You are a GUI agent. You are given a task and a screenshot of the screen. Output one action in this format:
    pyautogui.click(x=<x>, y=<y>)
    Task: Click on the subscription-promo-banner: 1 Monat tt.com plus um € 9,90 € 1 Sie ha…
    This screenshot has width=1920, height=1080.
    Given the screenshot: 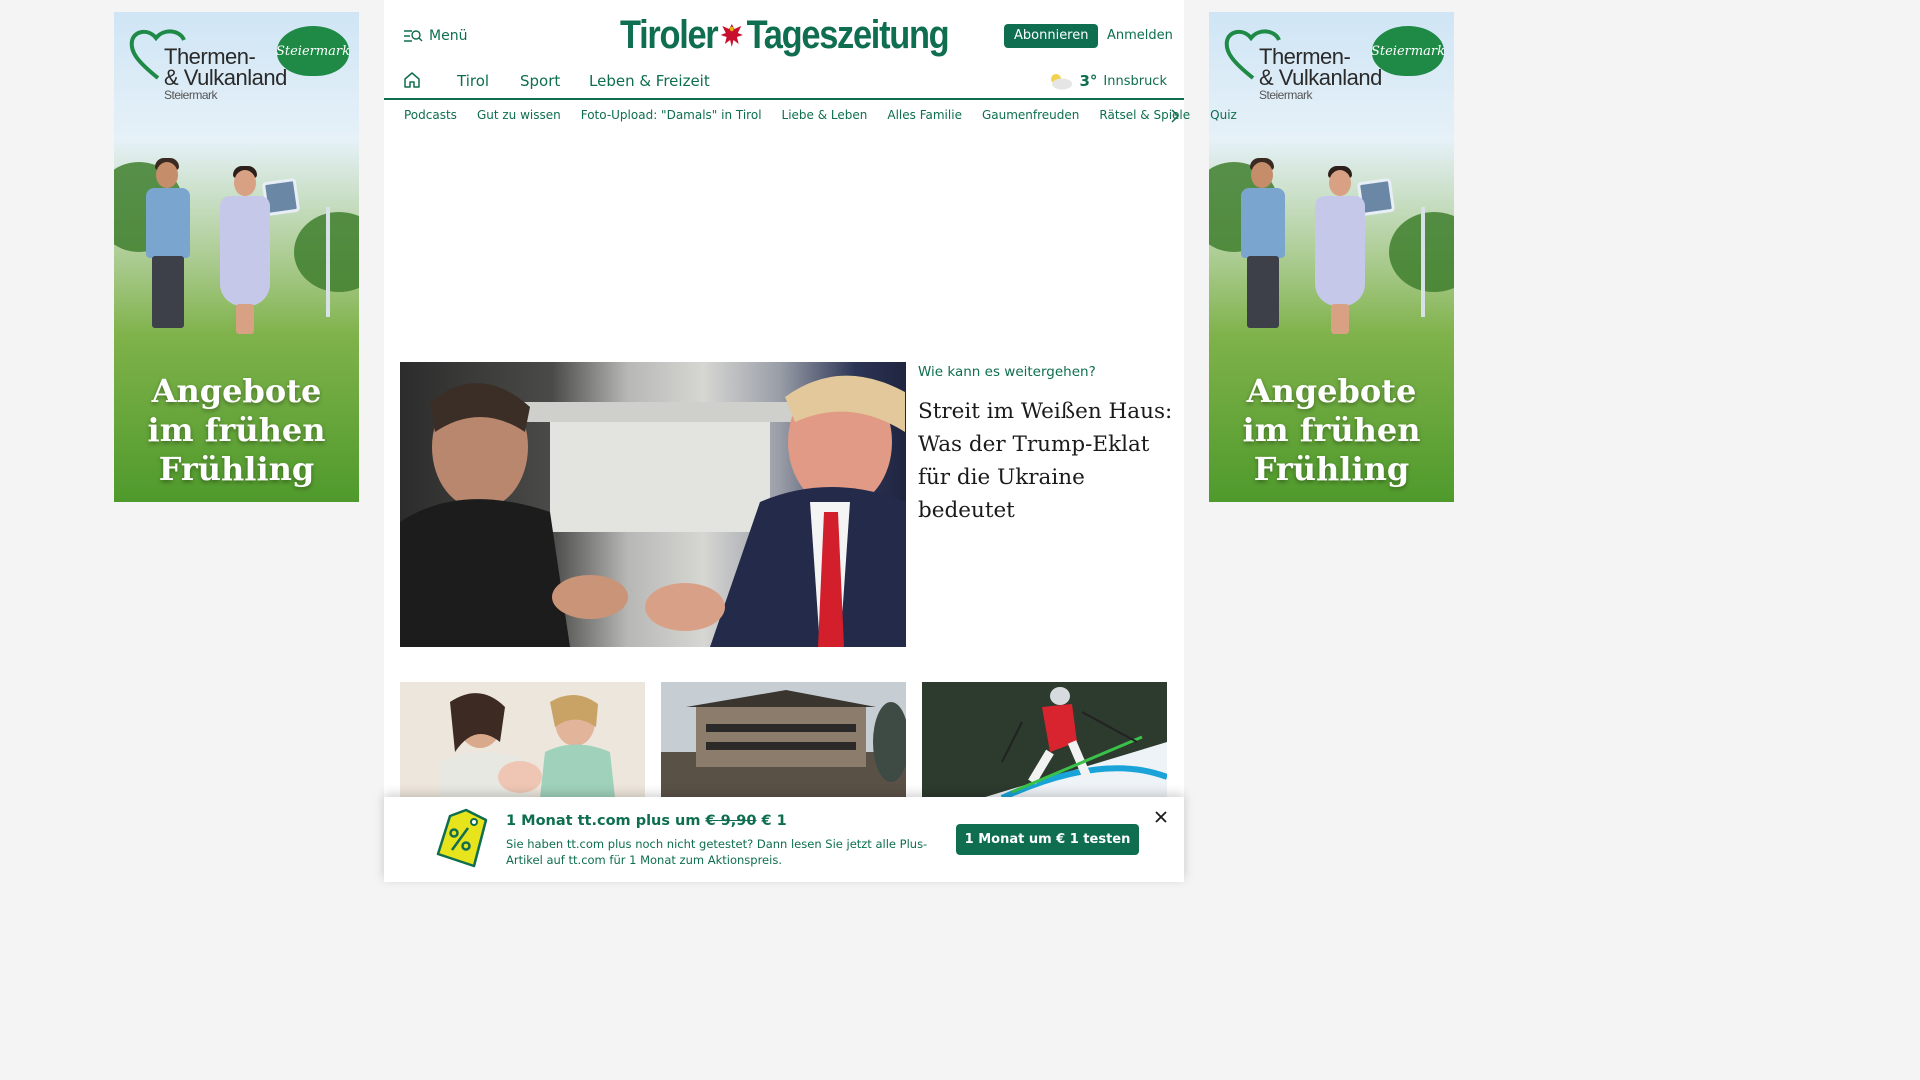 What is the action you would take?
    pyautogui.click(x=784, y=839)
    